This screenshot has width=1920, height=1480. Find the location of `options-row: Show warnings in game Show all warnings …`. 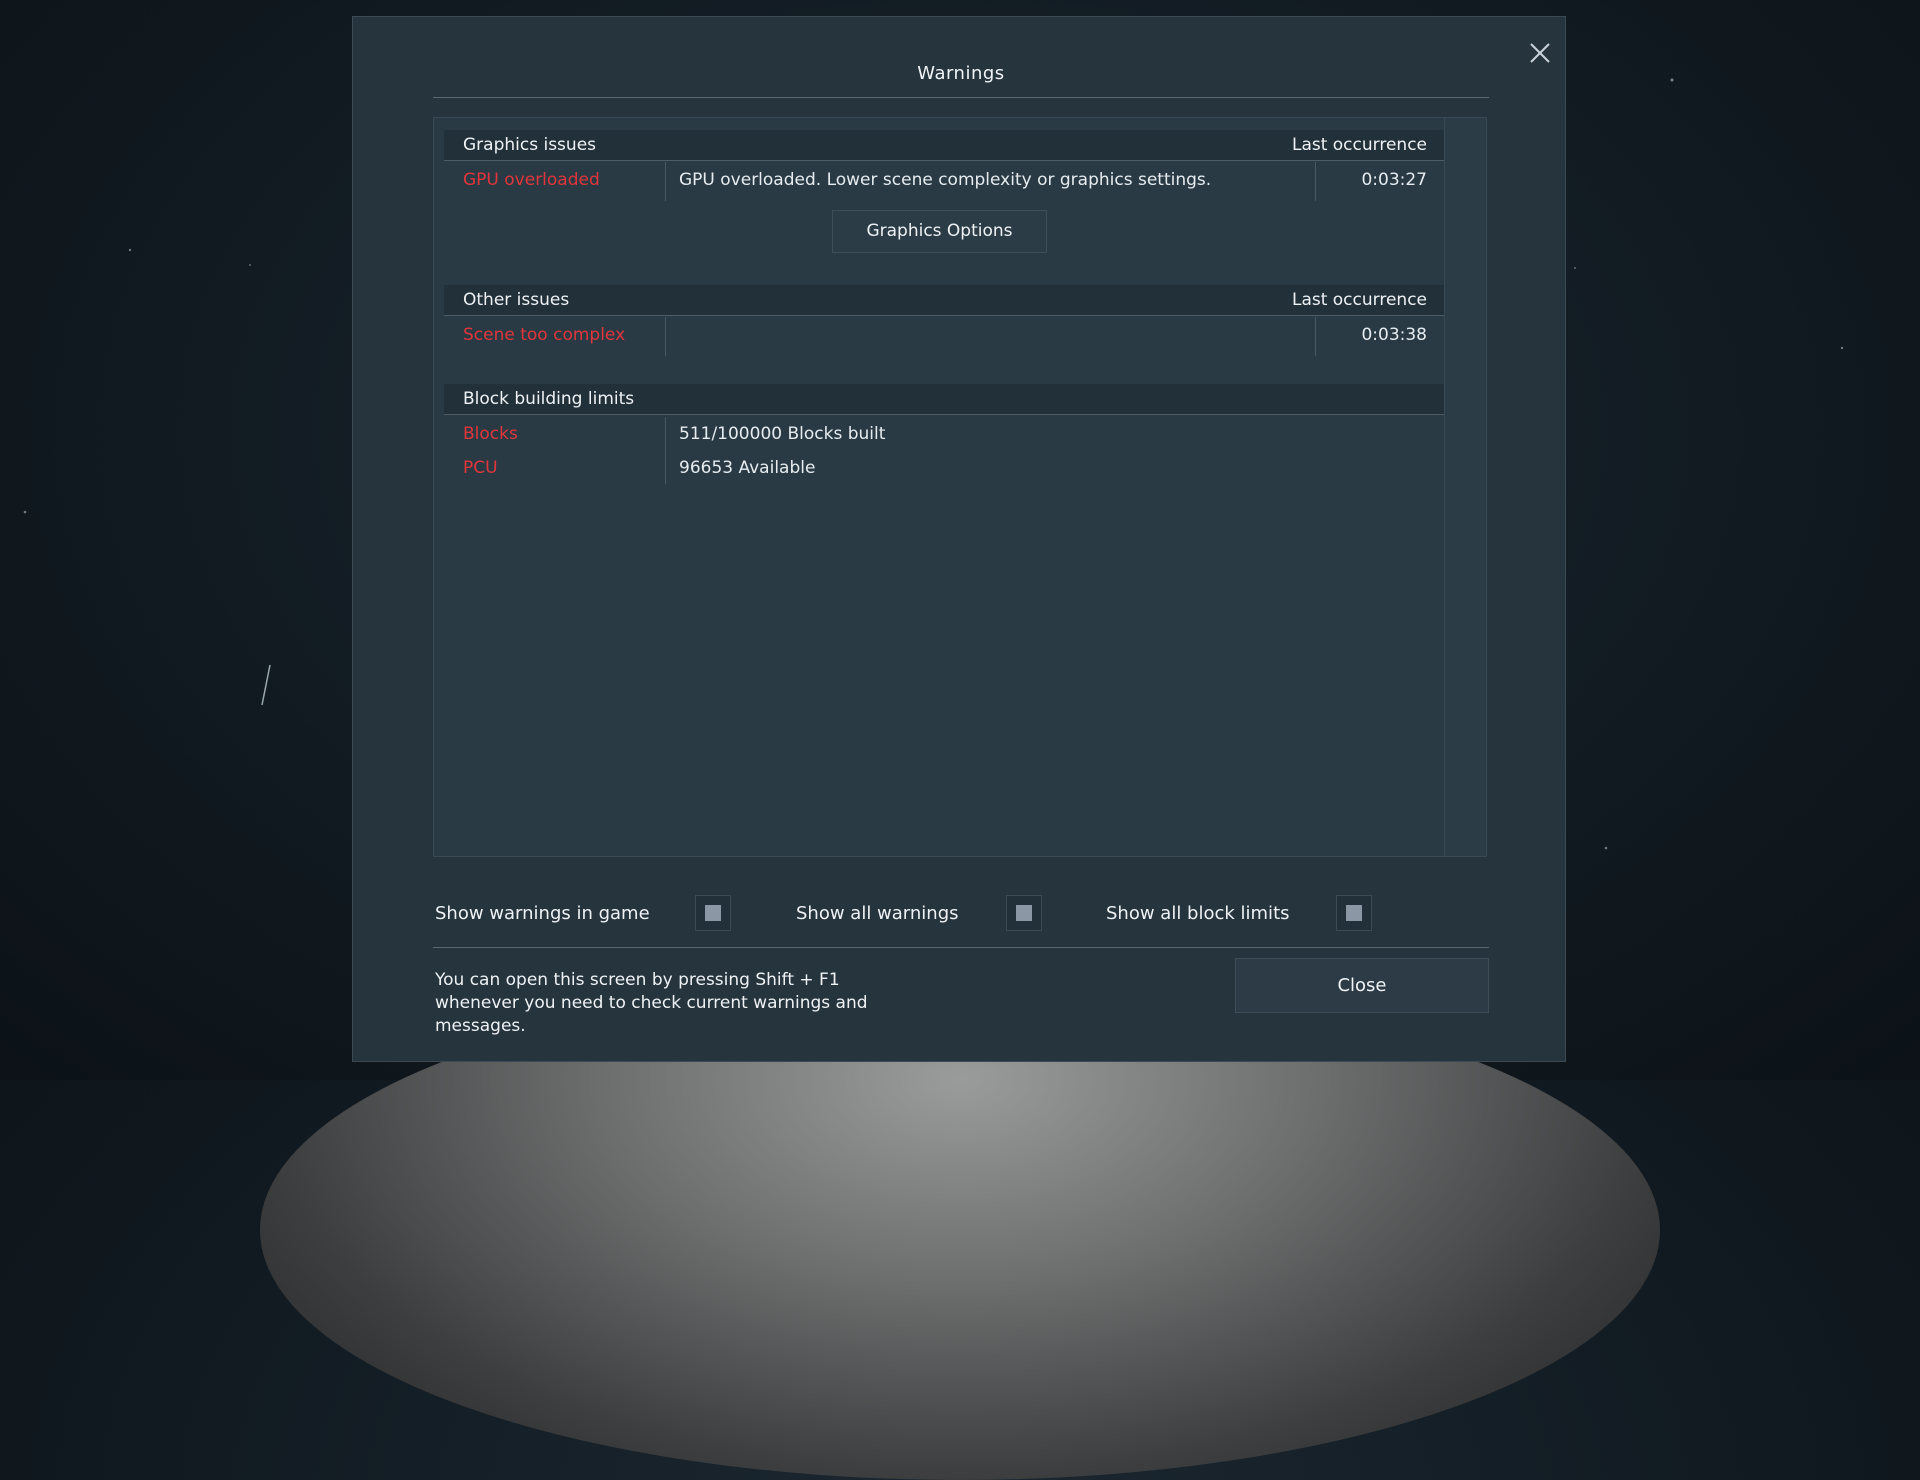

options-row: Show warnings in game Show all warnings … is located at coordinates (961, 915).